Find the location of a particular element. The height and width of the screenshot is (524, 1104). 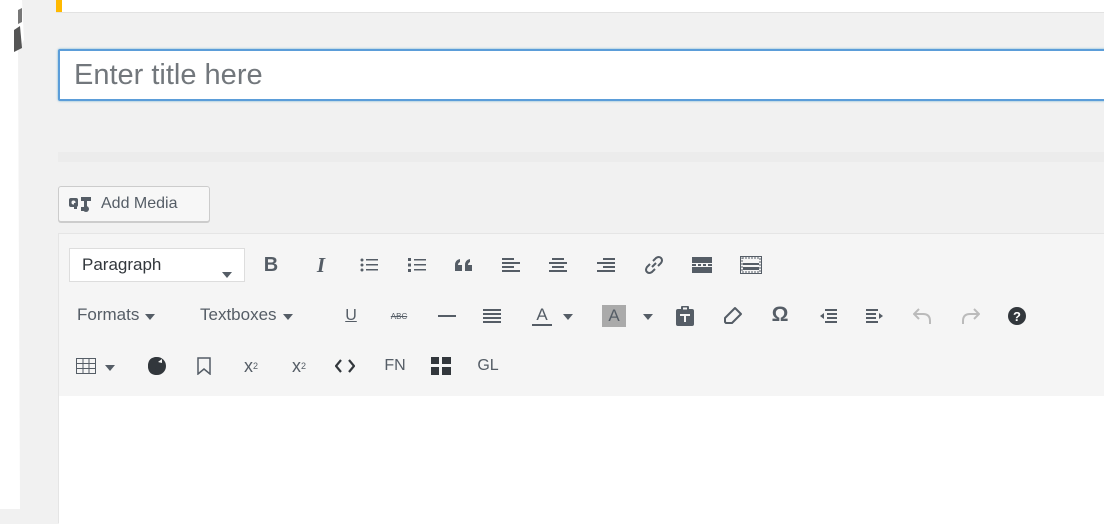

background-color-dropdown is located at coordinates (648, 316).